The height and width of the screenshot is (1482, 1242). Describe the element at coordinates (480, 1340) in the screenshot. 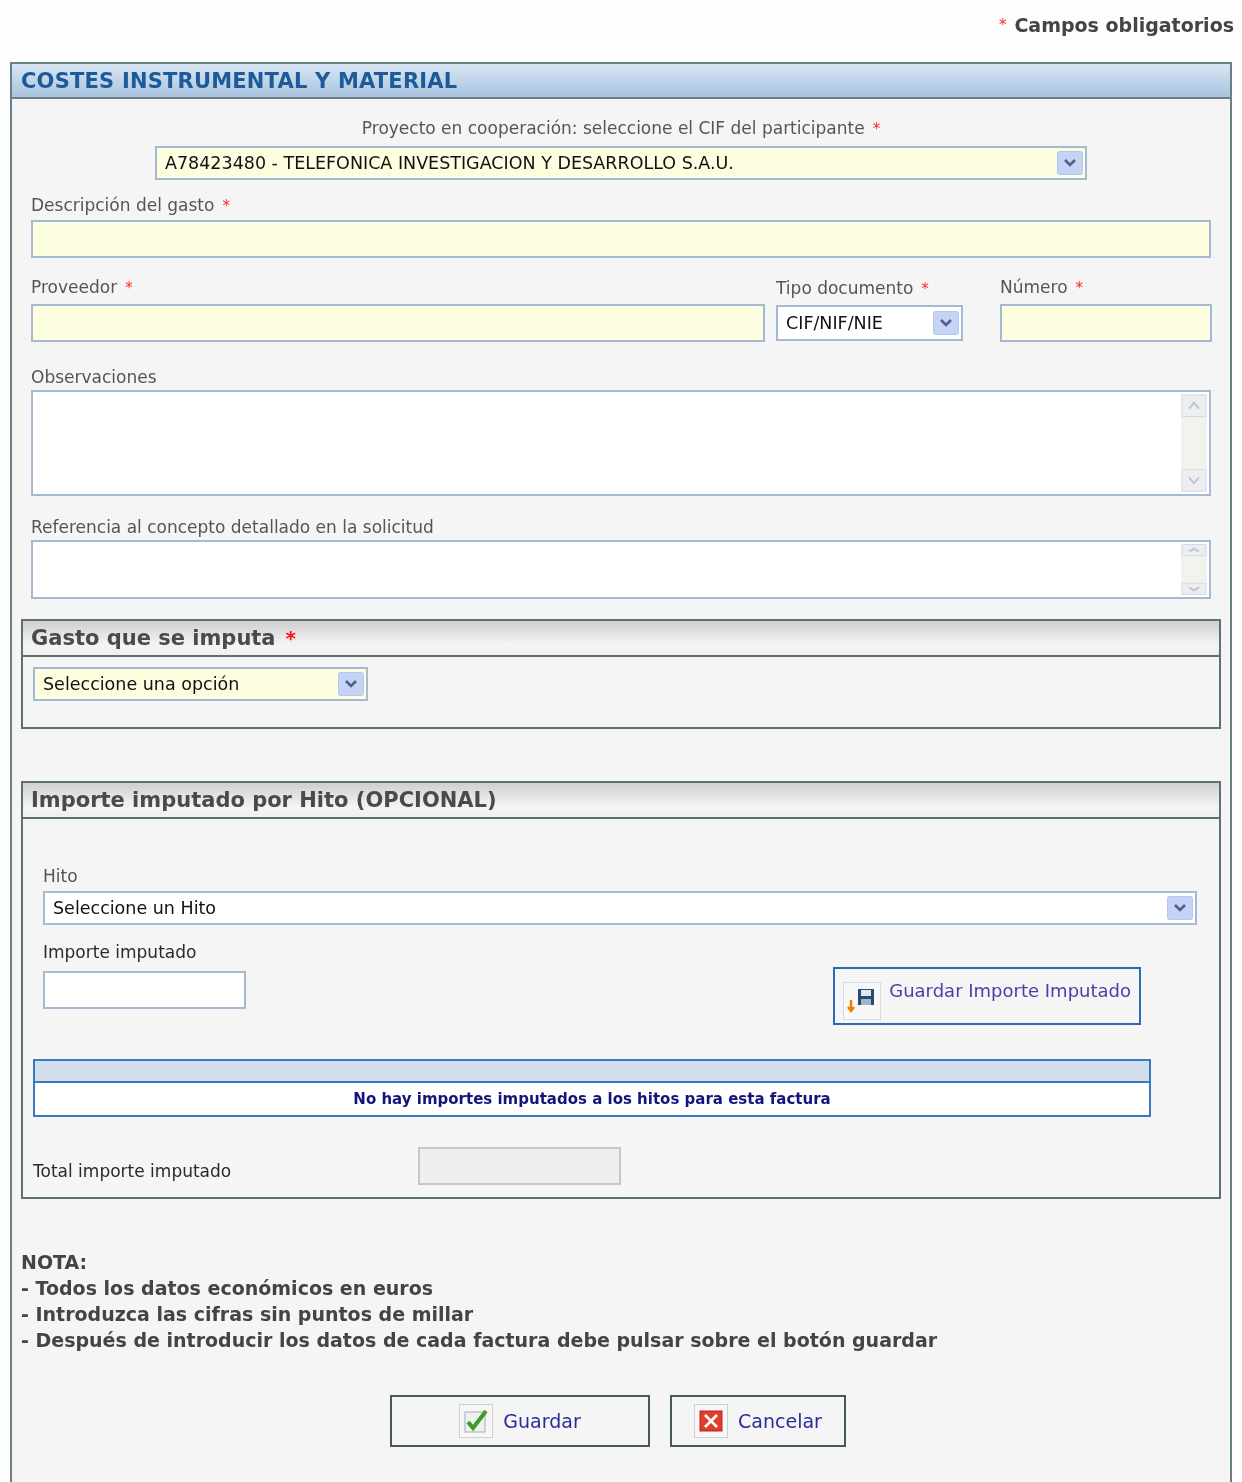

I see `note-line: - Después de introducir los datos de cada factura debe pulsar sobre el botón guardar` at that location.